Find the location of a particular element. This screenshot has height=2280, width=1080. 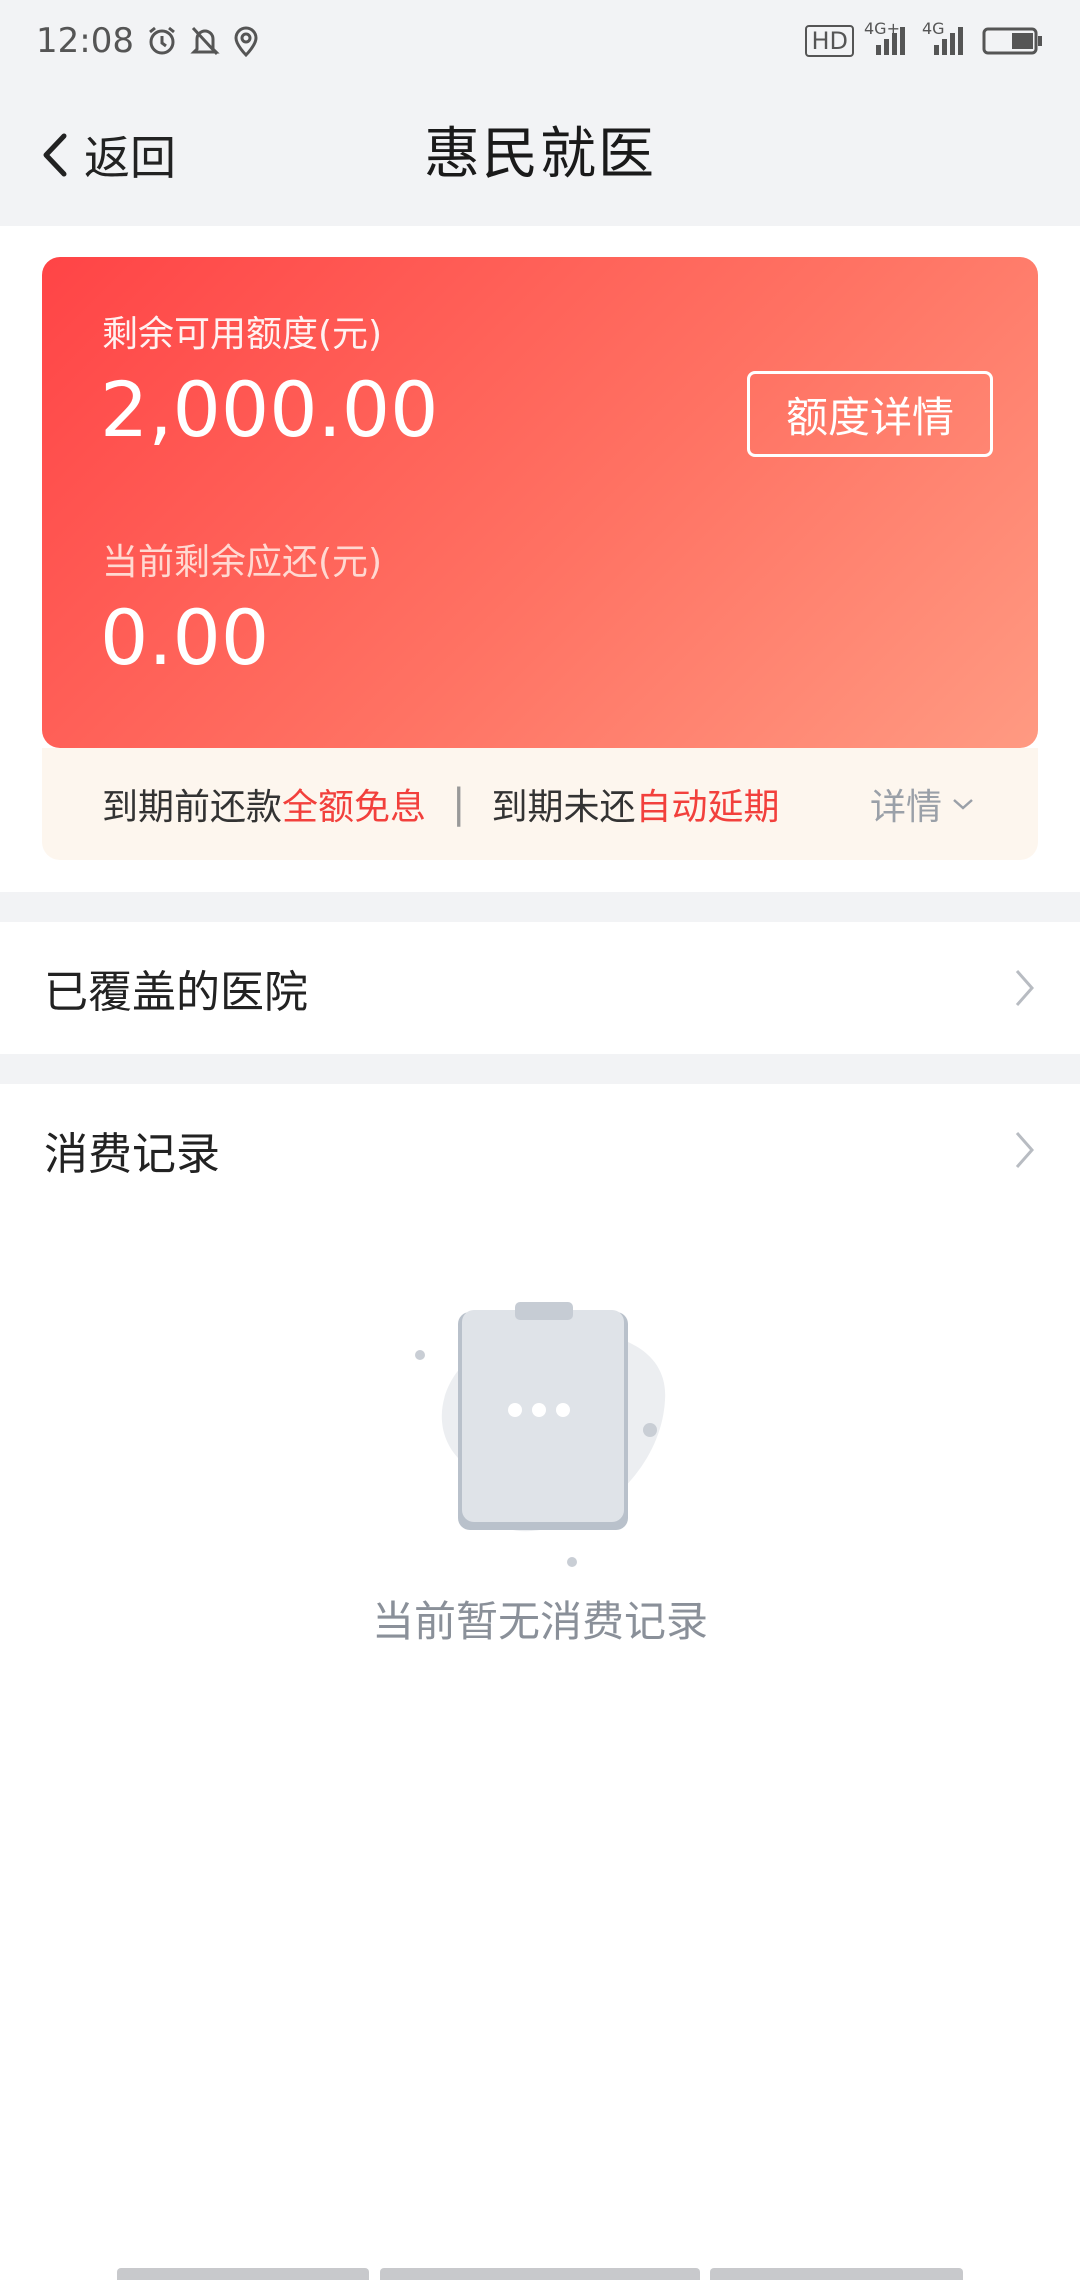

status-bar: 12:08 HD 4G+ 4G is located at coordinates (540, 41).